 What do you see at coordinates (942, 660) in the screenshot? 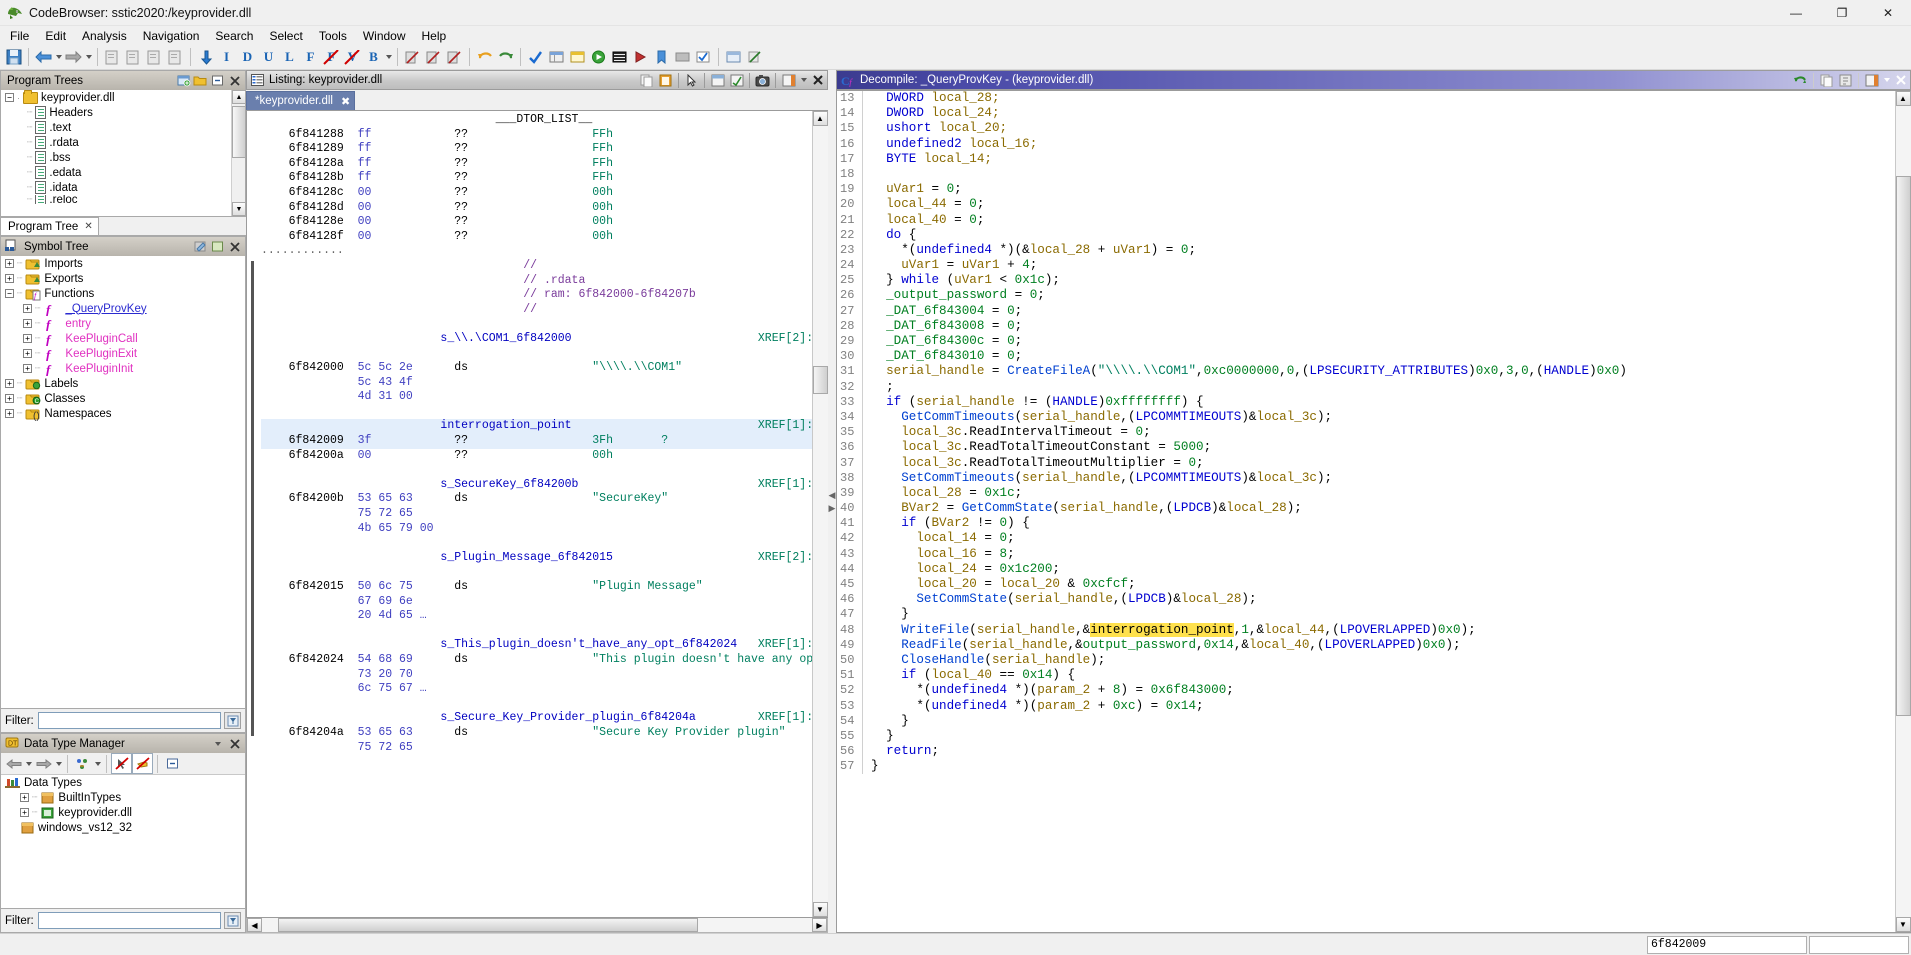
I see `decompiler-call-token: CloseHandle` at bounding box center [942, 660].